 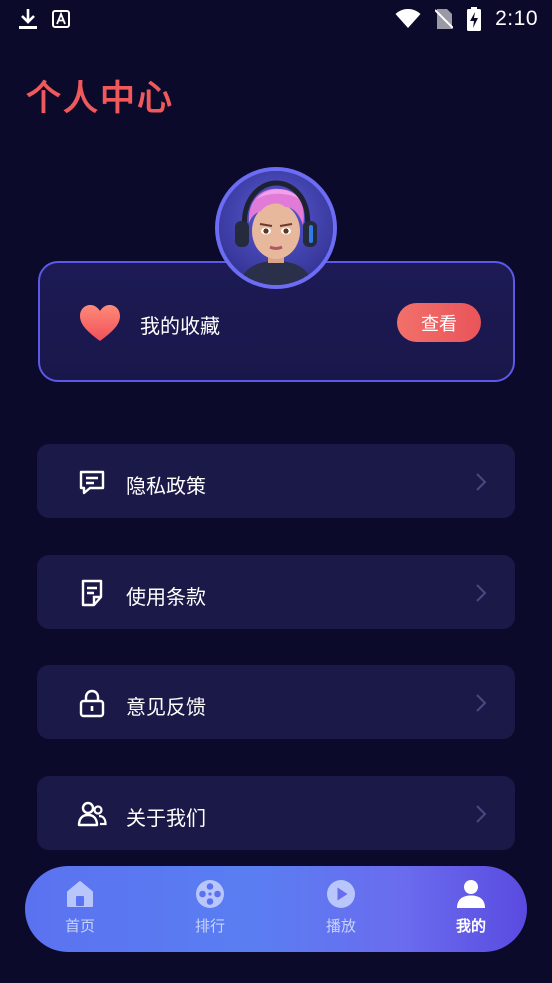 What do you see at coordinates (209, 926) in the screenshot?
I see `nav-label: 排行` at bounding box center [209, 926].